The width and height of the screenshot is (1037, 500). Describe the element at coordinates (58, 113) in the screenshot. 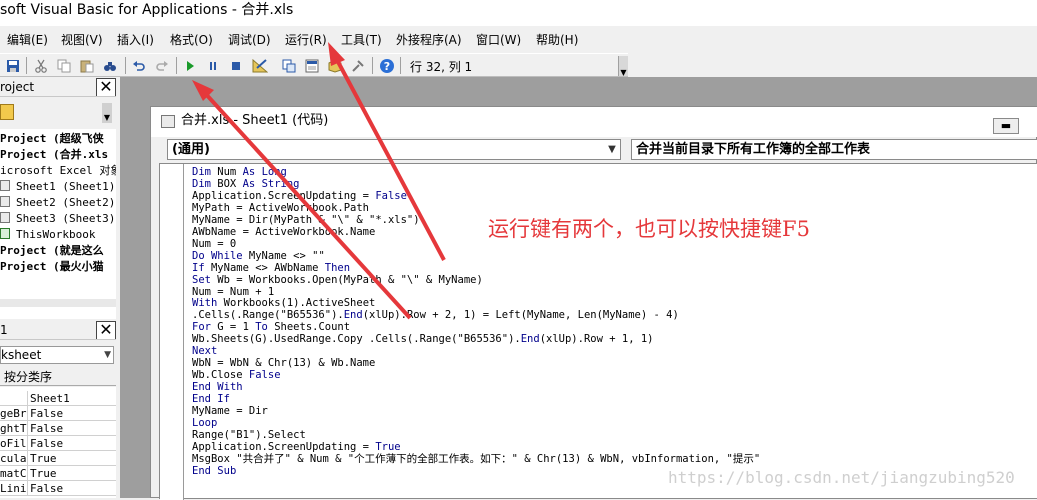

I see `project-pane-toolbar: ▼` at that location.